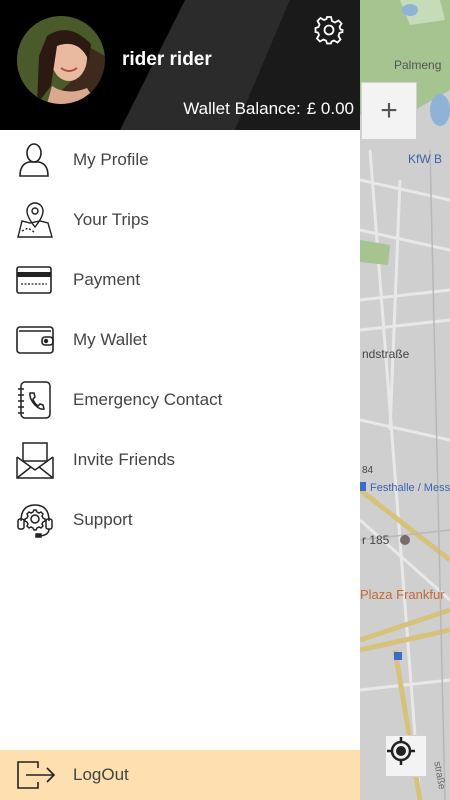 This screenshot has width=450, height=800. Describe the element at coordinates (110, 339) in the screenshot. I see `menu-label: My Wallet` at that location.